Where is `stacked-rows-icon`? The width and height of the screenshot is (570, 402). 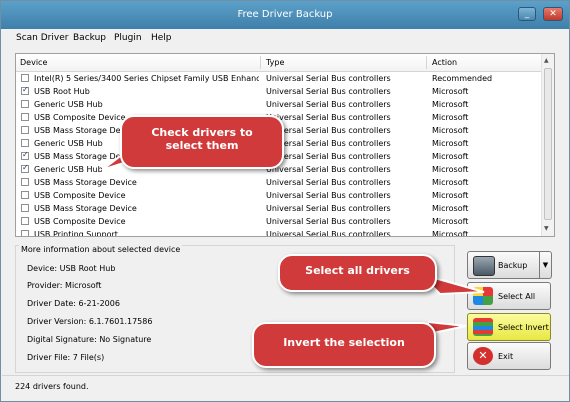 stacked-rows-icon is located at coordinates (483, 327).